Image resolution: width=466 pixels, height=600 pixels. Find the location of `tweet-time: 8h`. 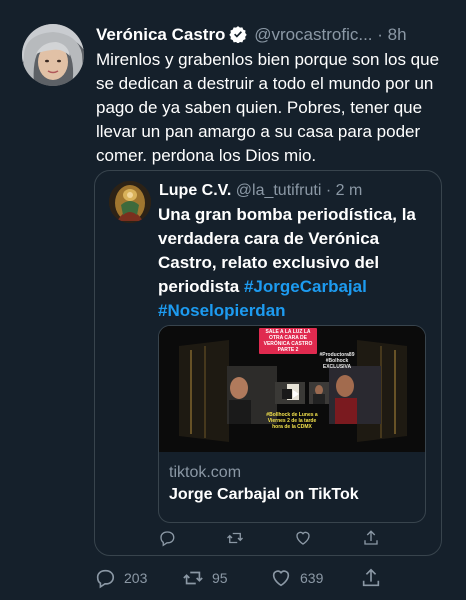

tweet-time: 8h is located at coordinates (397, 34).